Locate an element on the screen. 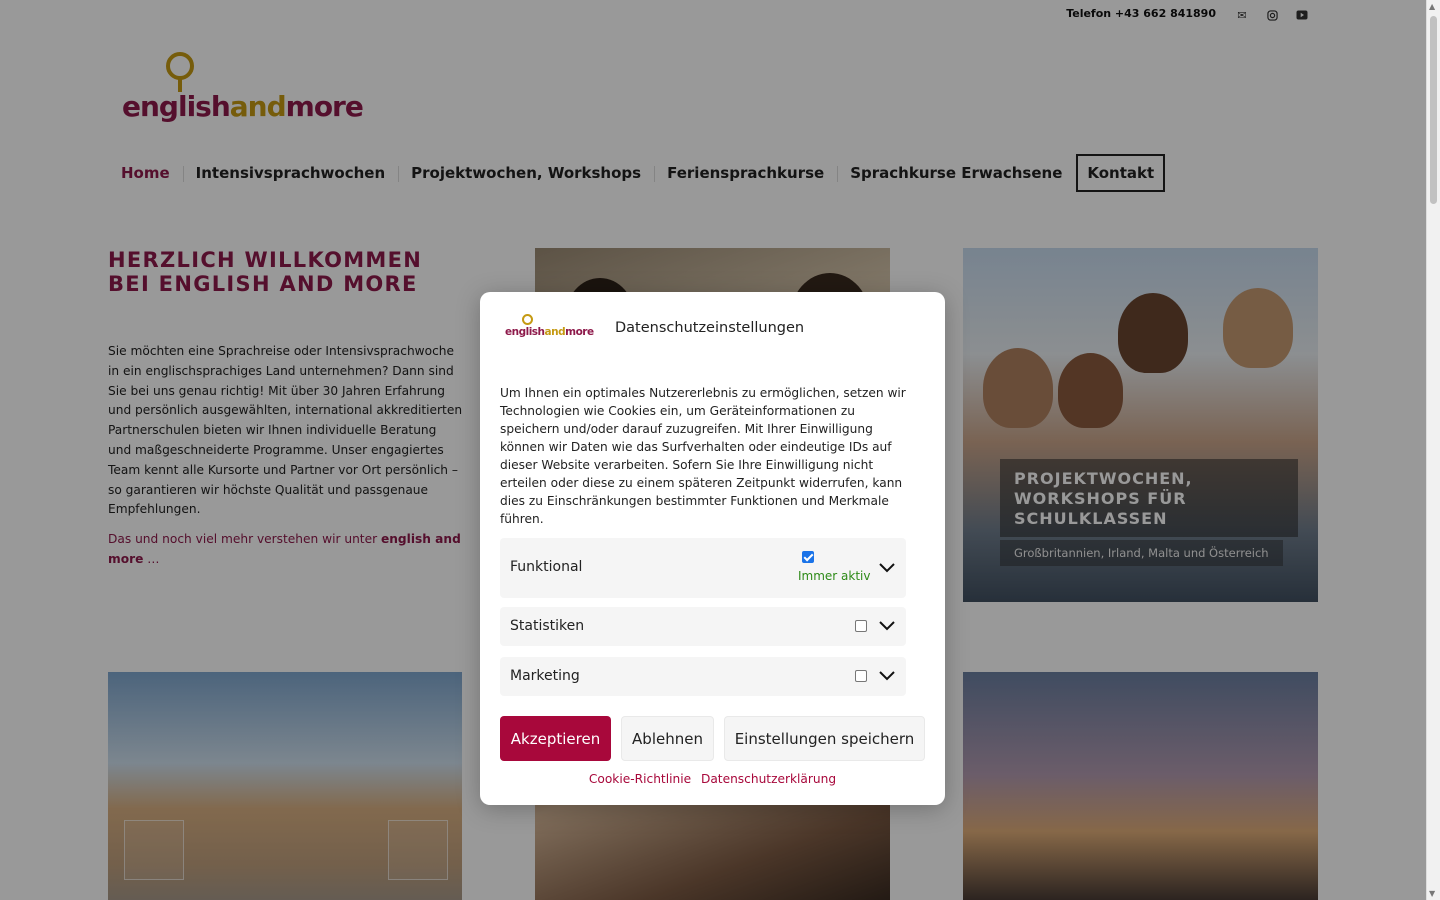 The height and width of the screenshot is (900, 1440). dialog-links: Cookie-Richtlinie Datenschutzerklärung is located at coordinates (712, 779).